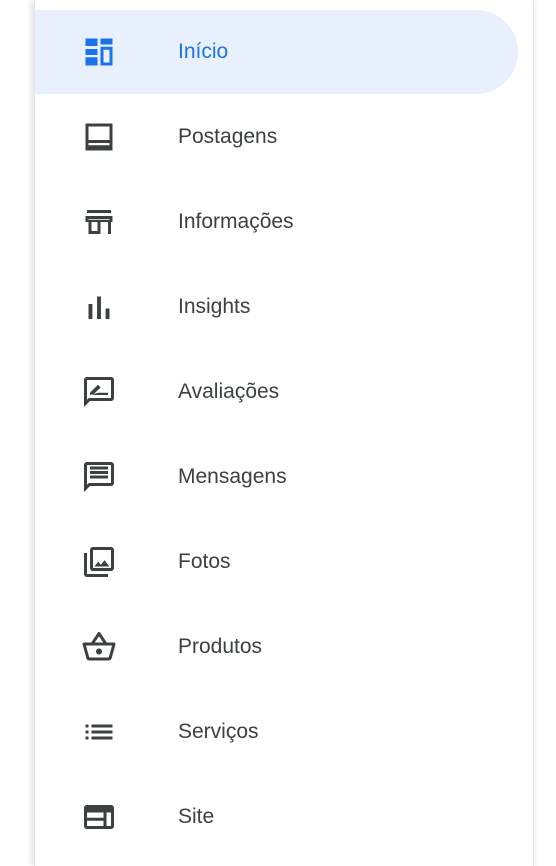 The width and height of the screenshot is (556, 866). What do you see at coordinates (196, 816) in the screenshot?
I see `sidebar-item-label: Site` at bounding box center [196, 816].